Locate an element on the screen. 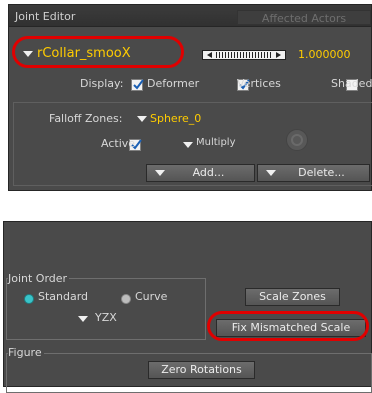 The width and height of the screenshot is (372, 393). scale-value: 1.000000 is located at coordinates (324, 54).